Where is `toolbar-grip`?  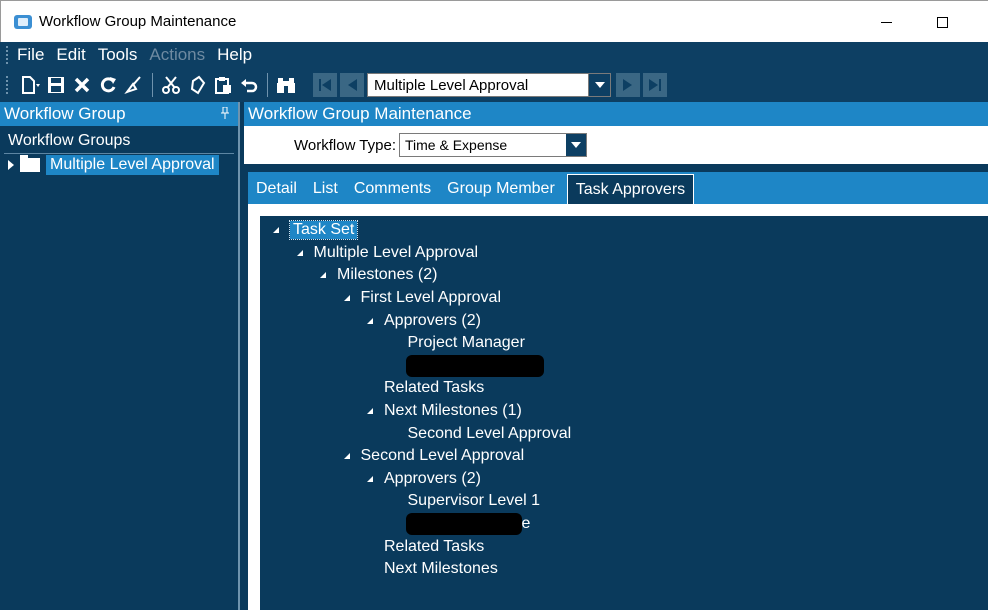 toolbar-grip is located at coordinates (7, 85).